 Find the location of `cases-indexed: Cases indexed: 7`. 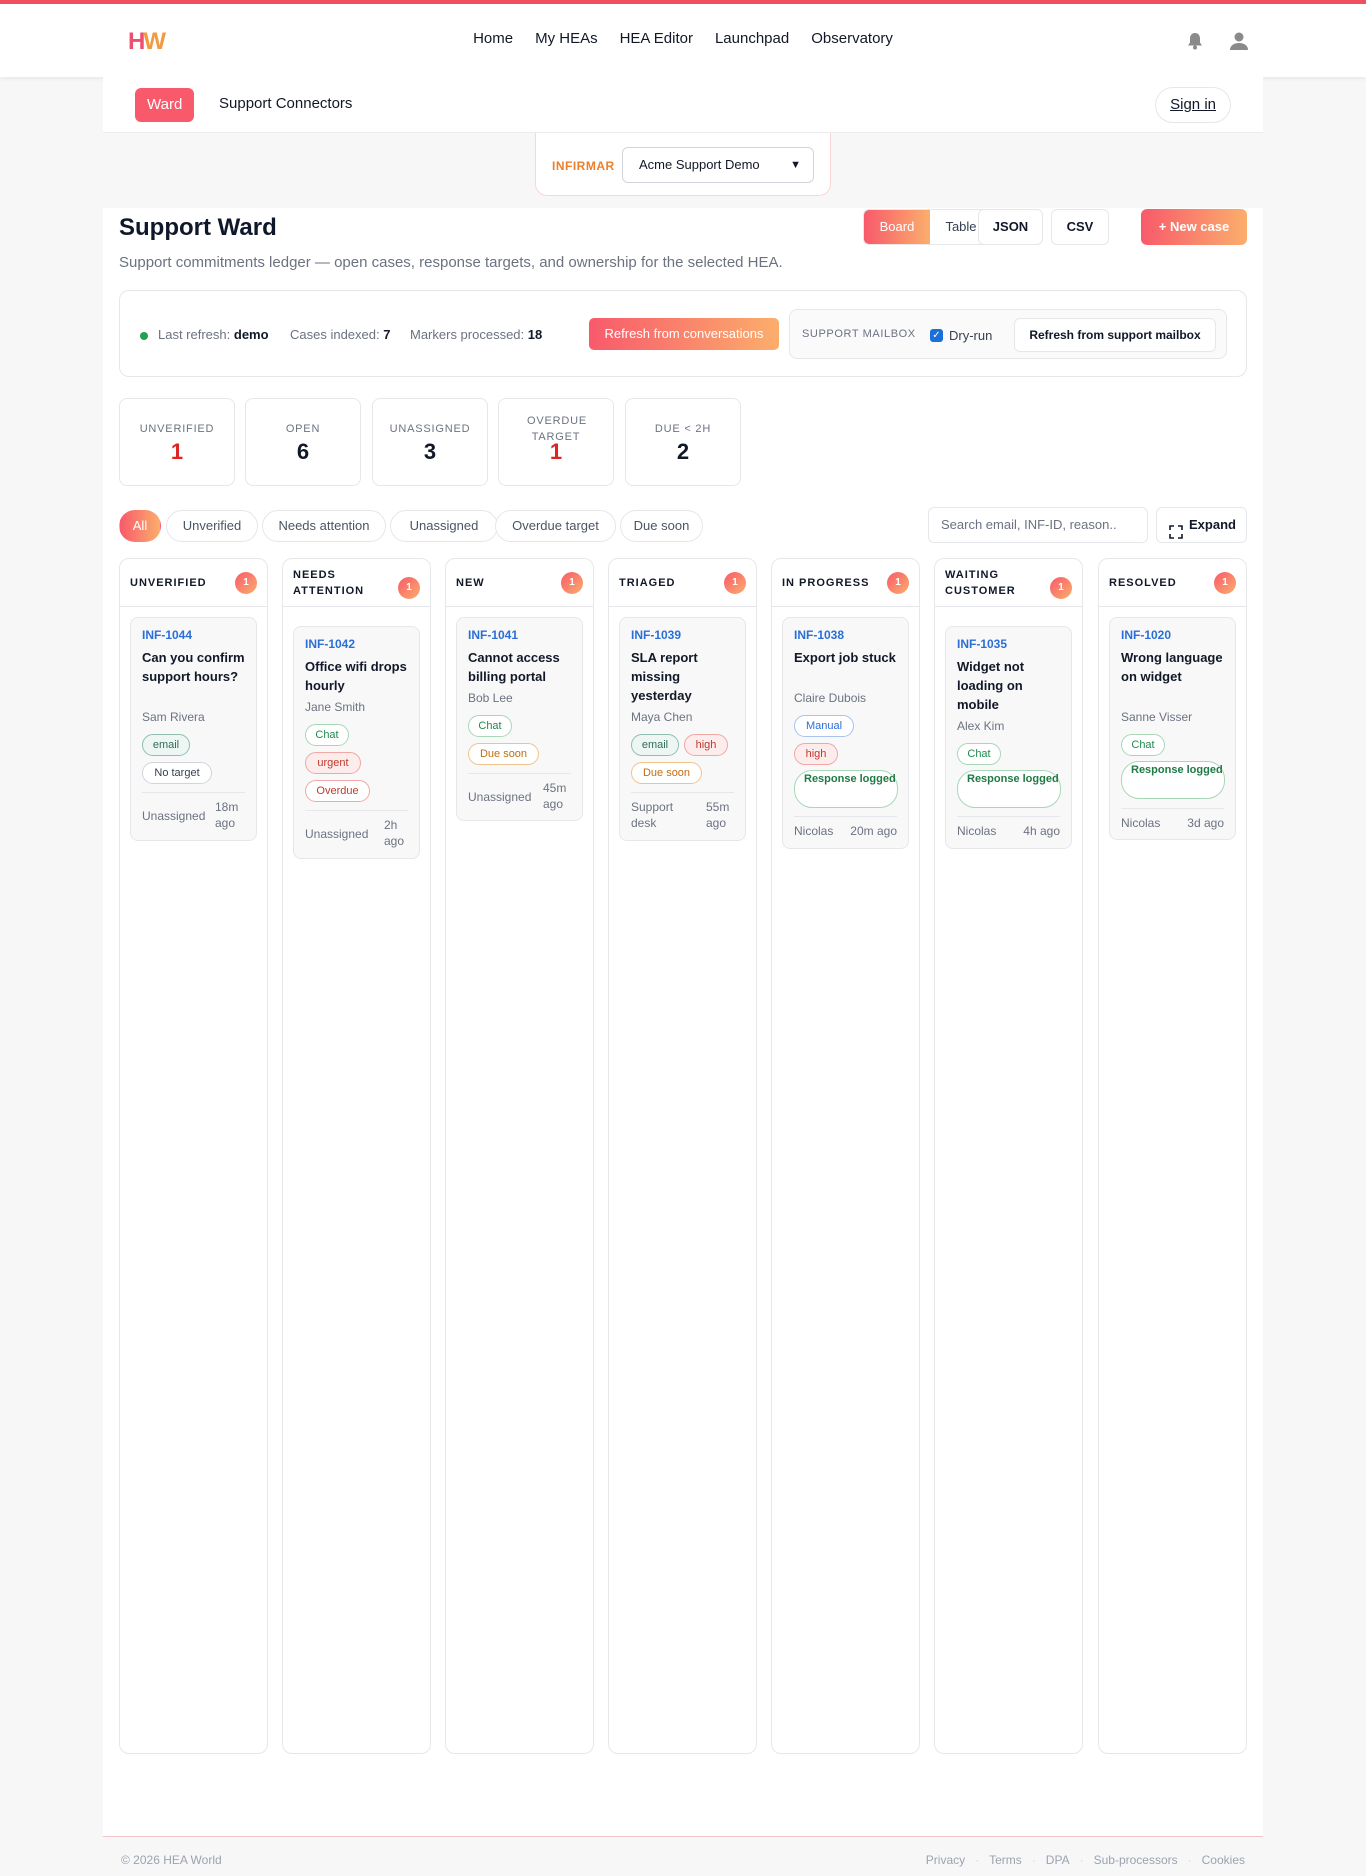

cases-indexed: Cases indexed: 7 is located at coordinates (340, 334).